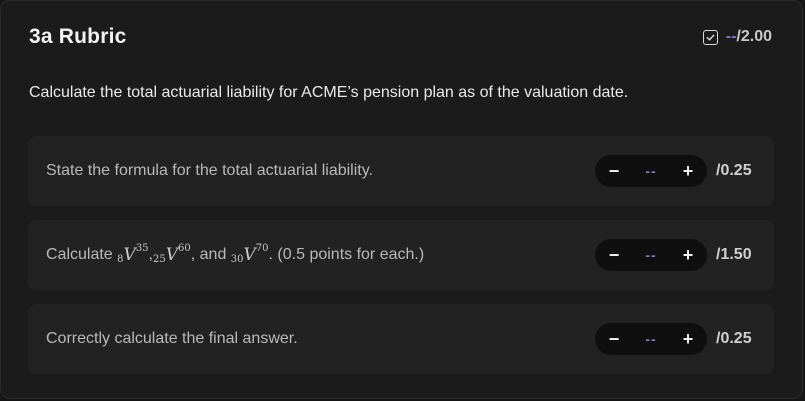 This screenshot has width=805, height=401. What do you see at coordinates (79, 254) in the screenshot?
I see `label-prefix: Calculate` at bounding box center [79, 254].